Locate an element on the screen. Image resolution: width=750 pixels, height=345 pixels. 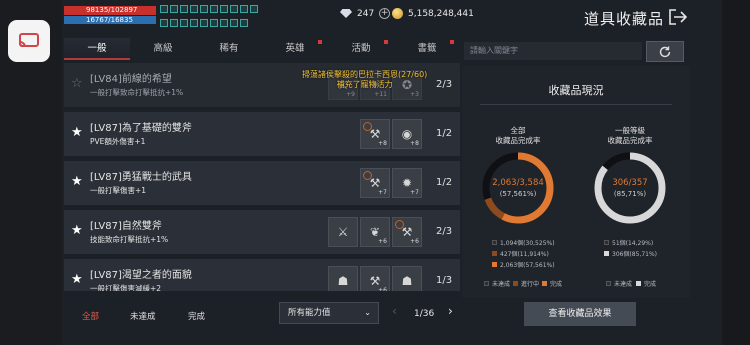
mp-text: 16767/16835 is located at coordinates (109, 20).